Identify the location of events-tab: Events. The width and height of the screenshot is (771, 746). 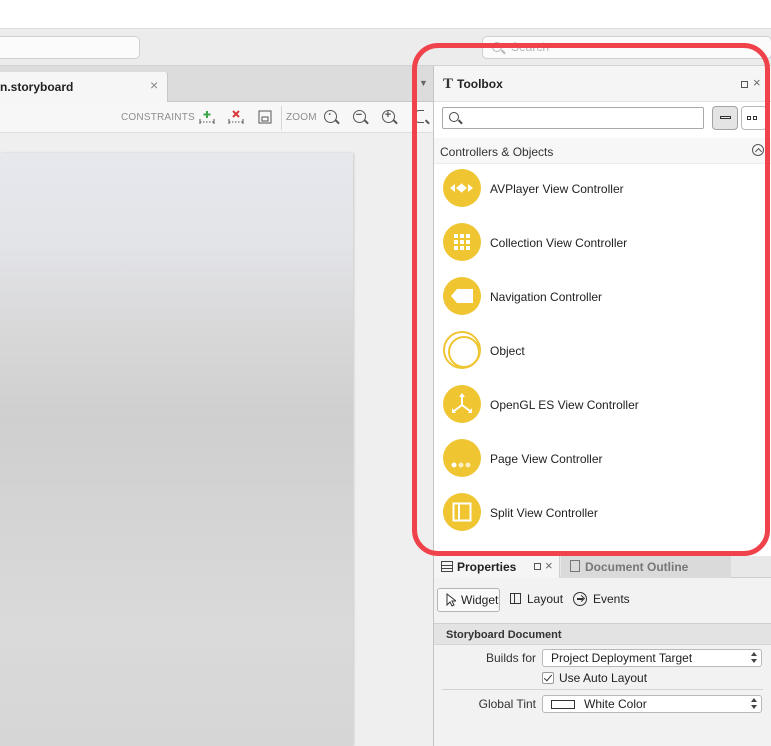
(603, 600).